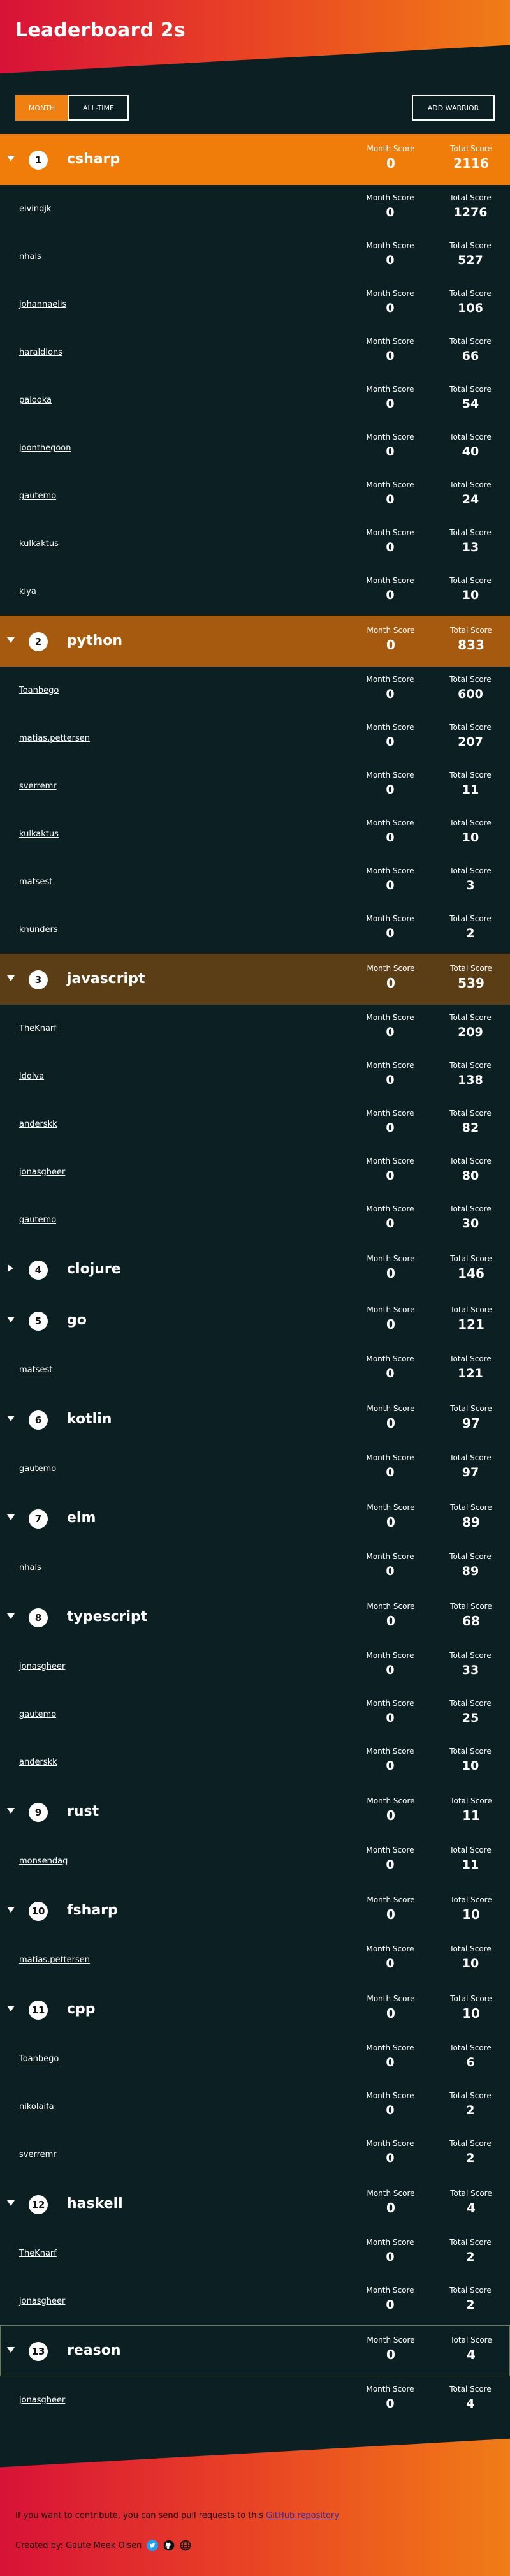  I want to click on user-link: kiya, so click(27, 591).